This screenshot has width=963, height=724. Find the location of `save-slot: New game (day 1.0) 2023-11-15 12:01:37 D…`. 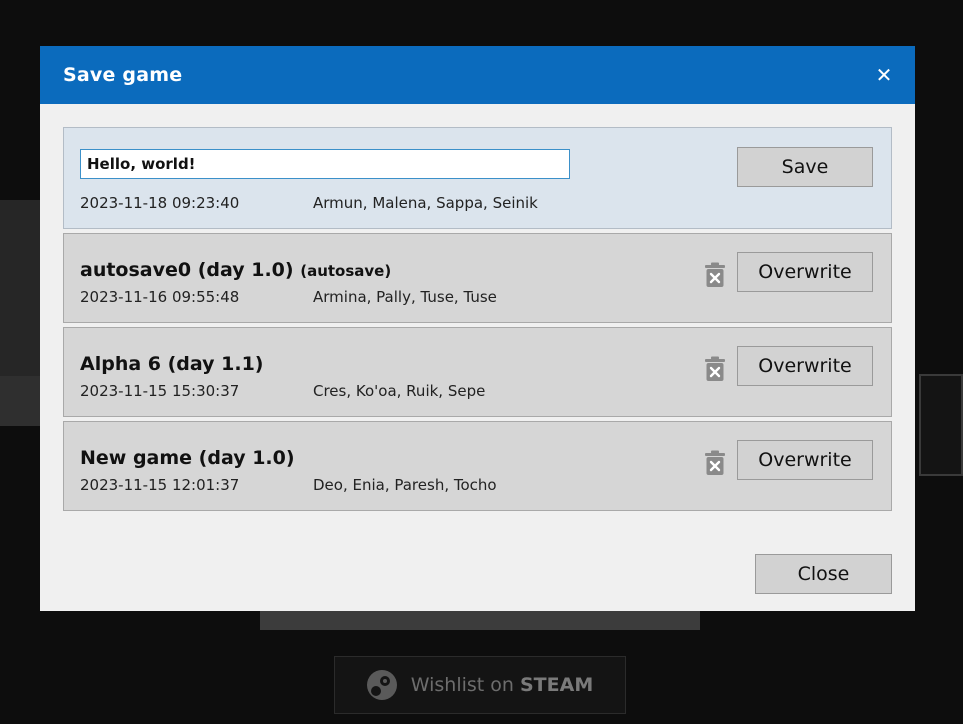

save-slot: New game (day 1.0) 2023-11-15 12:01:37 D… is located at coordinates (477, 466).